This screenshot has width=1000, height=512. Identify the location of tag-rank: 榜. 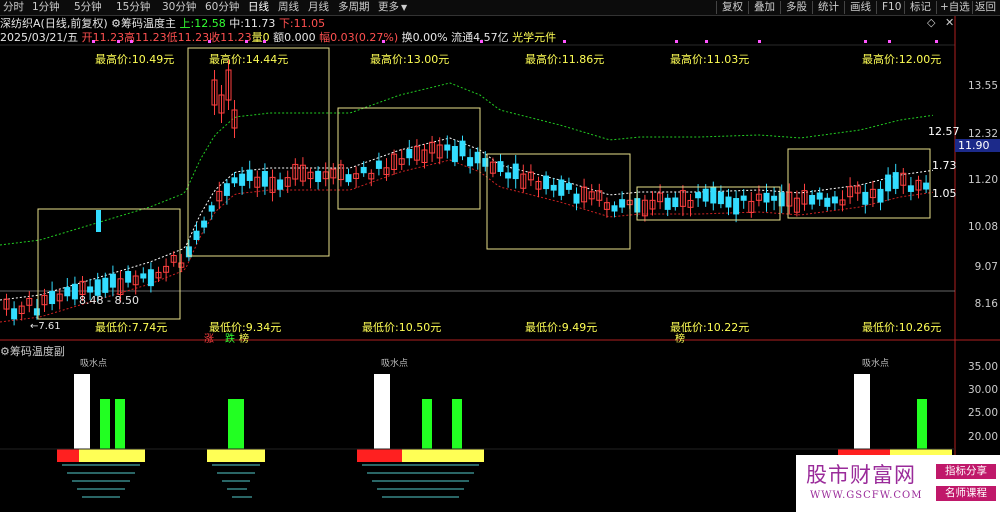
(244, 339).